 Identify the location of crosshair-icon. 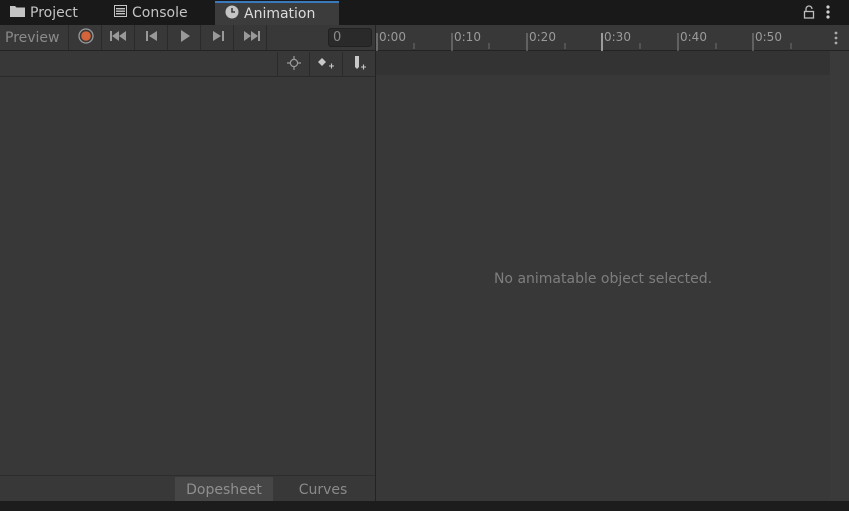
(293, 64).